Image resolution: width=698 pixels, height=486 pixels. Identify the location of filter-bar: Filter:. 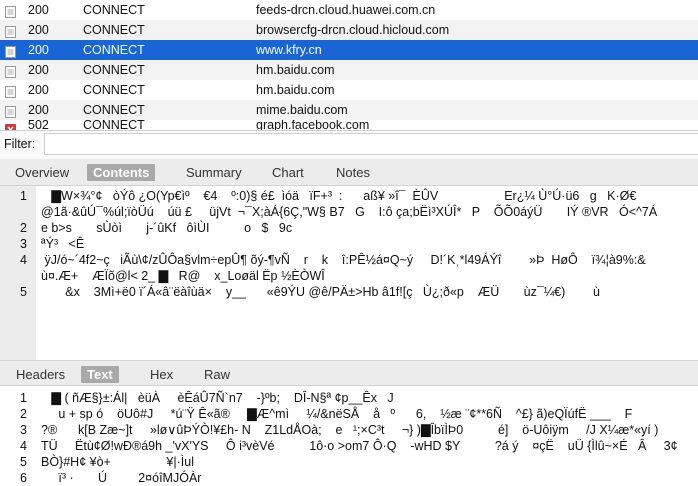
(349, 145).